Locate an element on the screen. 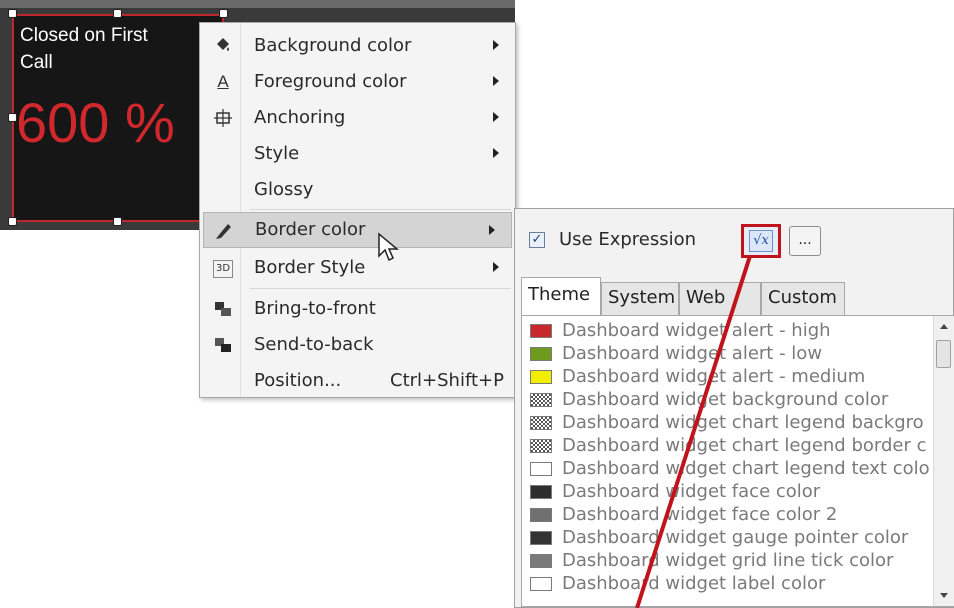  menu-item-foreground-color: A Foreground color is located at coordinates (357, 82).